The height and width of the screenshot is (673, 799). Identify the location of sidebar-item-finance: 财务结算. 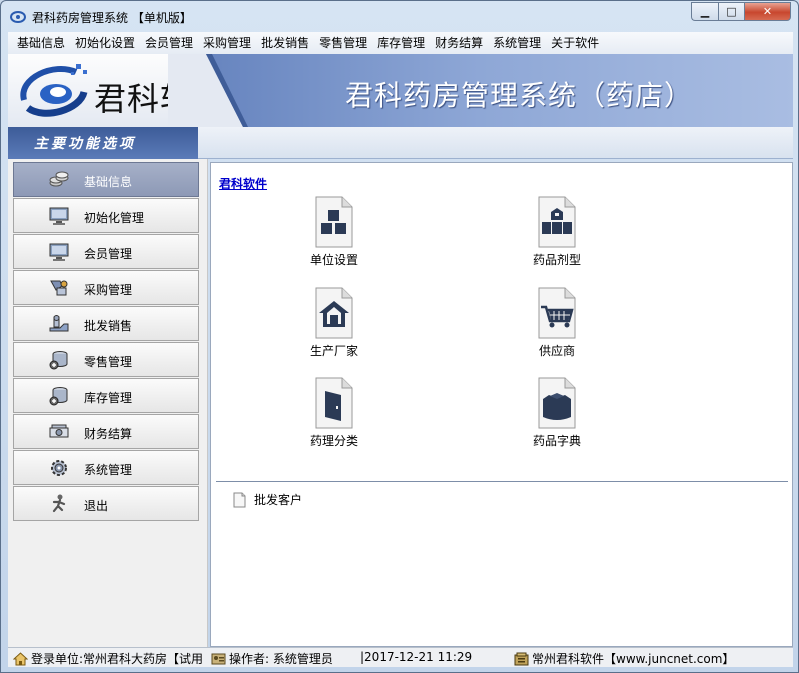
(106, 431).